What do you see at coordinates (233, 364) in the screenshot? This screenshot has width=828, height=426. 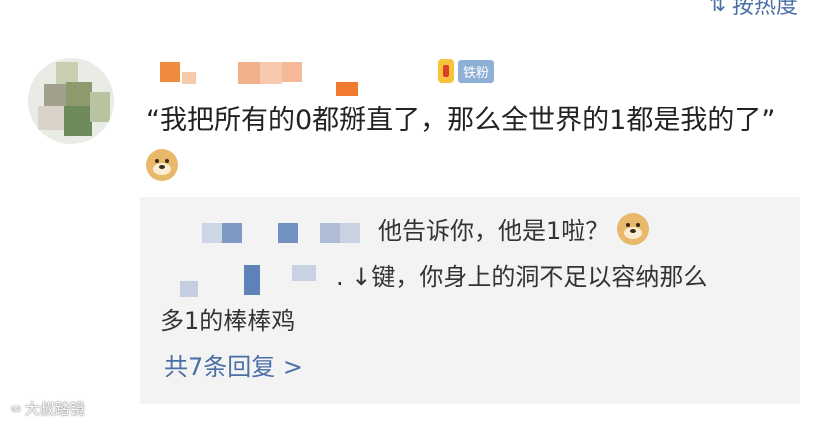 I see `more-replies-link: 共7条回复 >` at bounding box center [233, 364].